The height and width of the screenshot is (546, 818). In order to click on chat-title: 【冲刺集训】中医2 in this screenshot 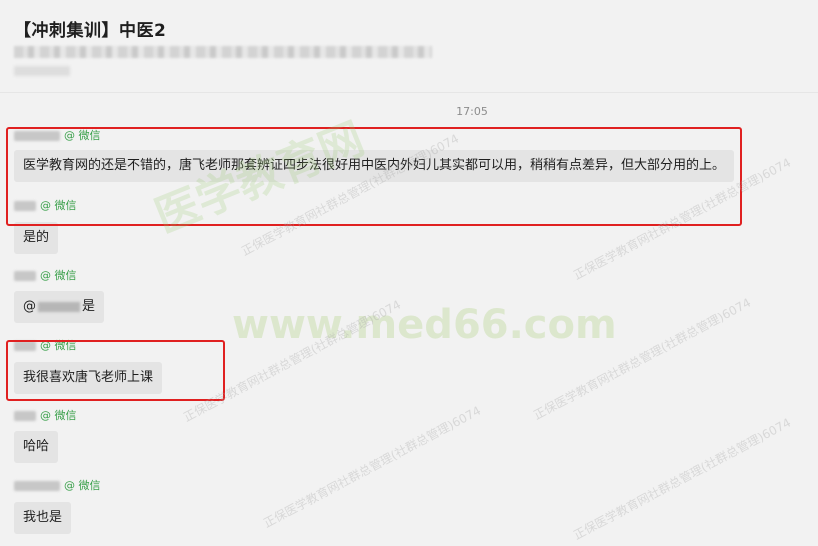, I will do `click(90, 28)`.